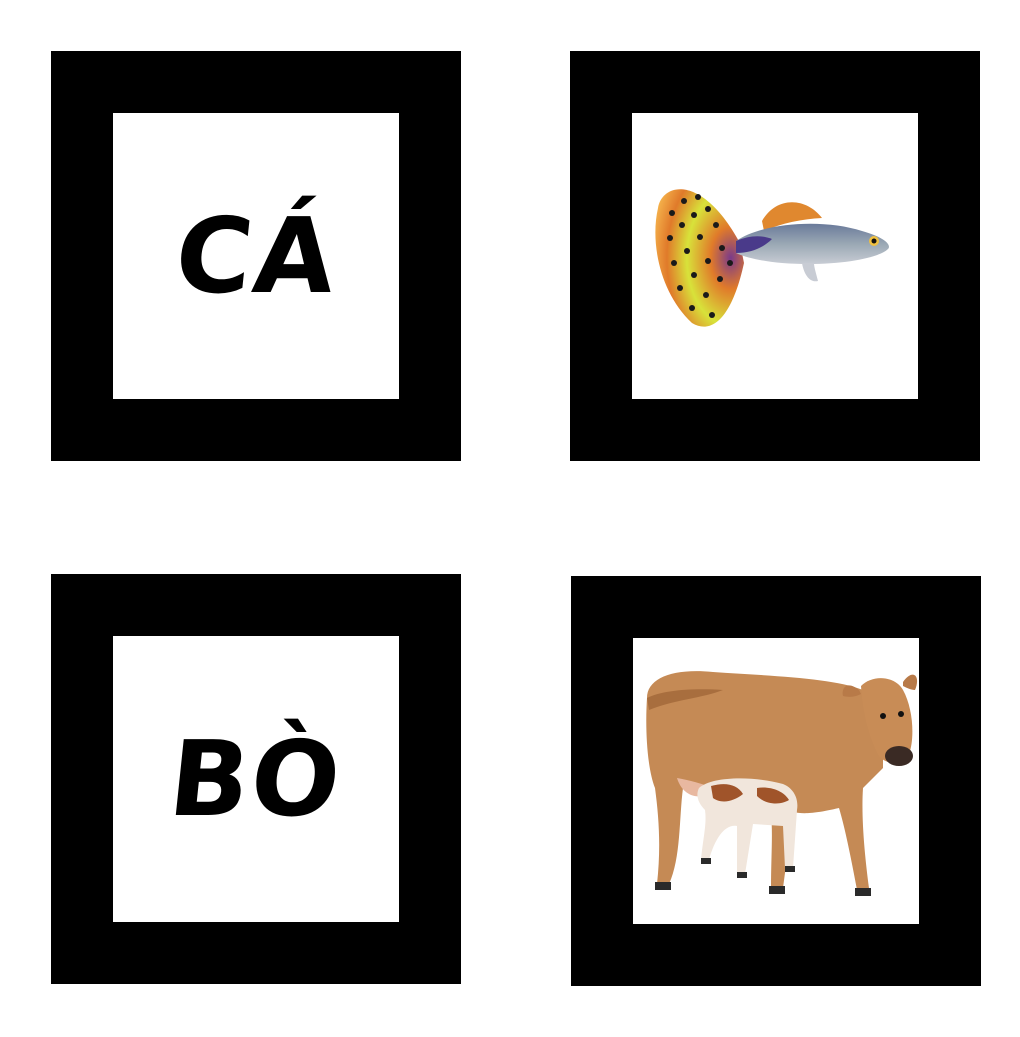 The image size is (1020, 1037). I want to click on card-picture-cow-inner, so click(776, 781).